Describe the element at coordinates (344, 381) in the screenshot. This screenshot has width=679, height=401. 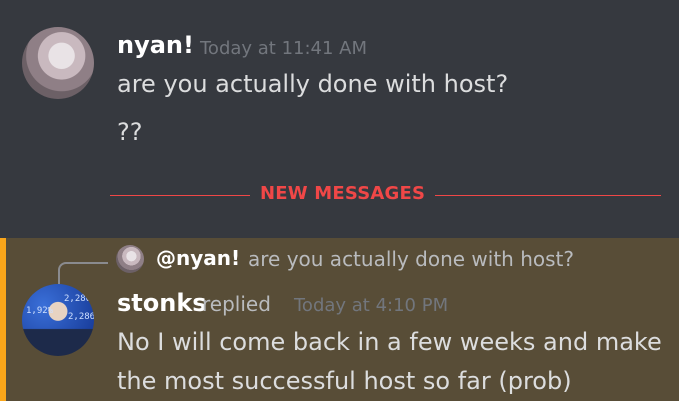
I see `message-line: the most successful host so far (prob)` at that location.